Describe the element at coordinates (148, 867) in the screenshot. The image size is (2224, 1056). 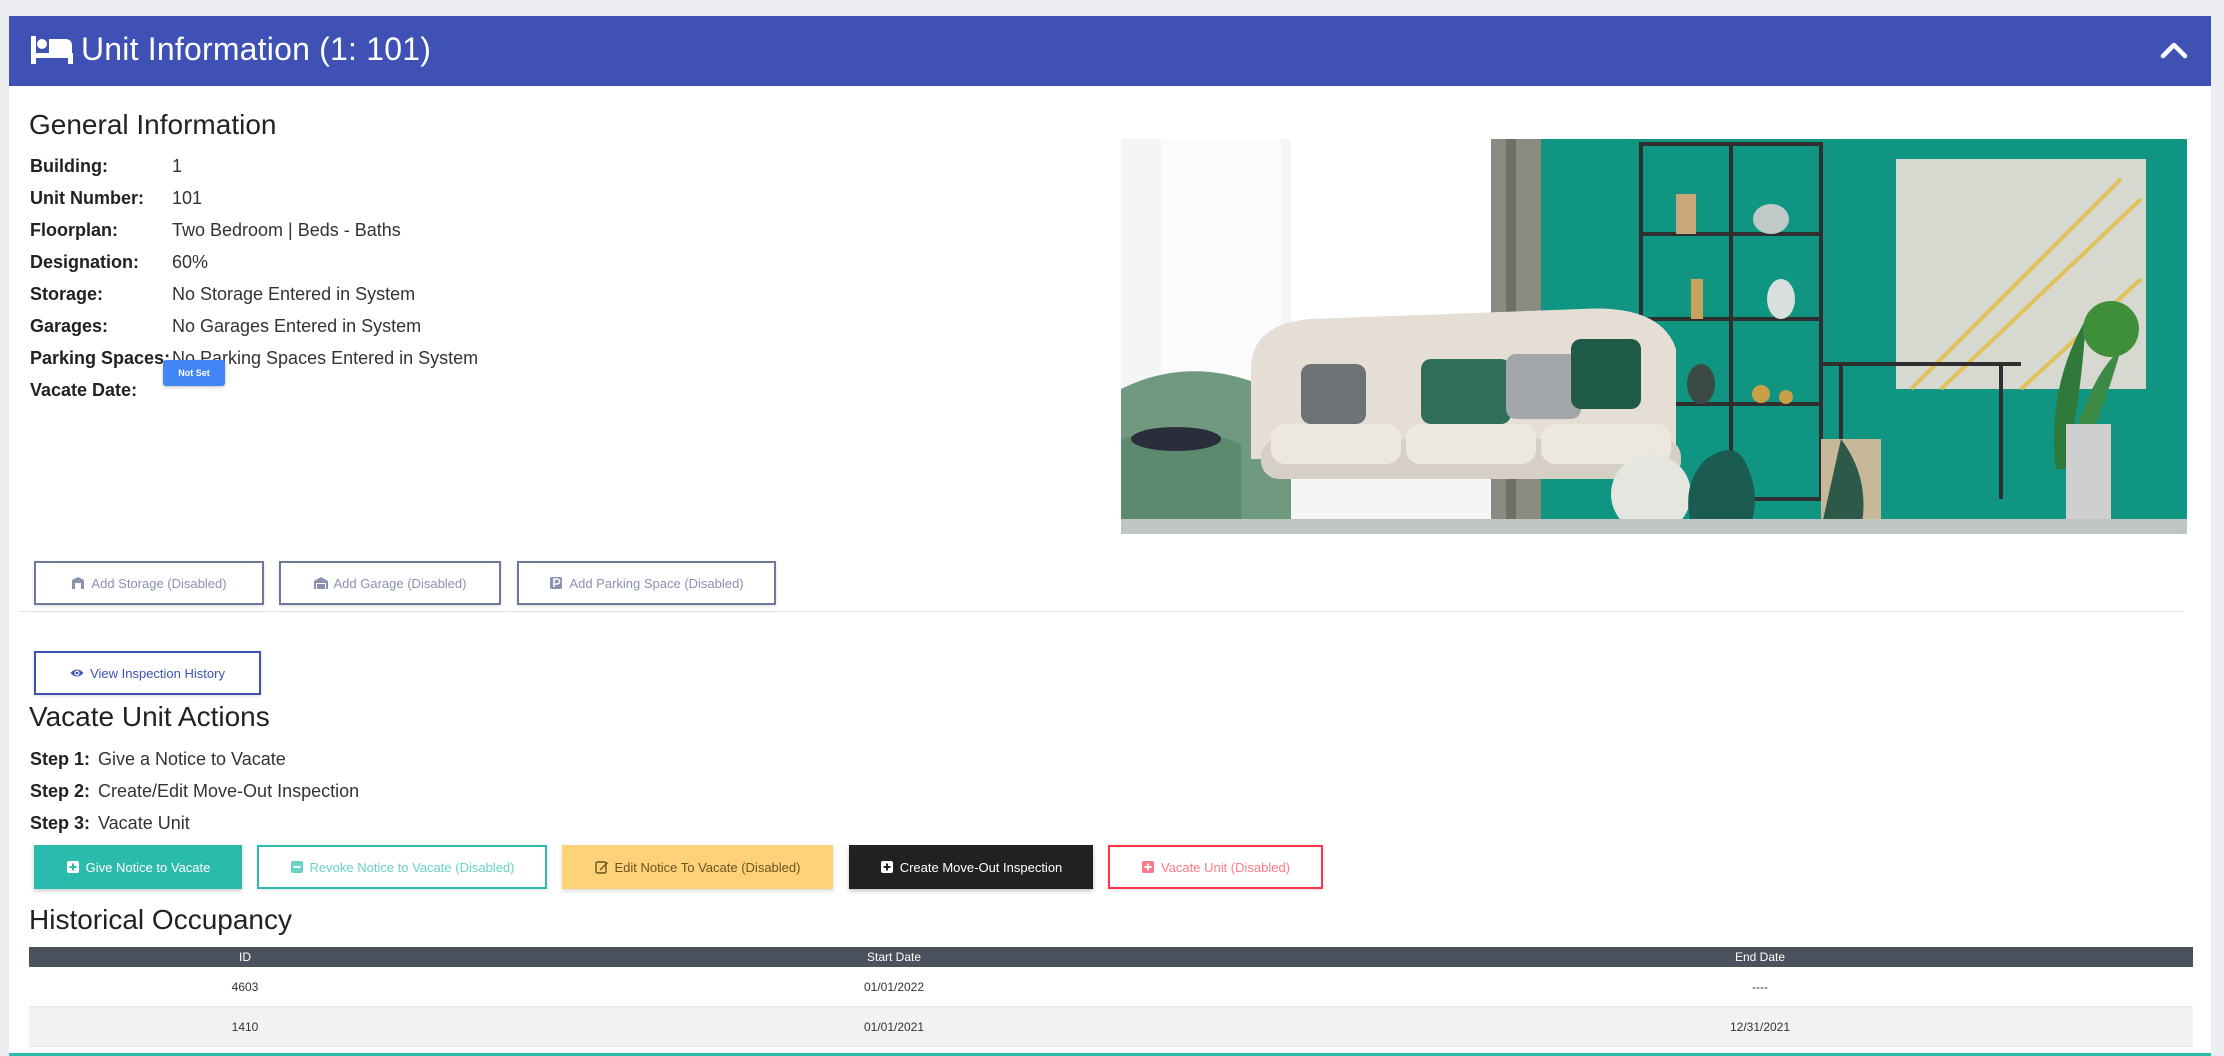
I see `give-notice-label: Give Notice to Vacate` at that location.